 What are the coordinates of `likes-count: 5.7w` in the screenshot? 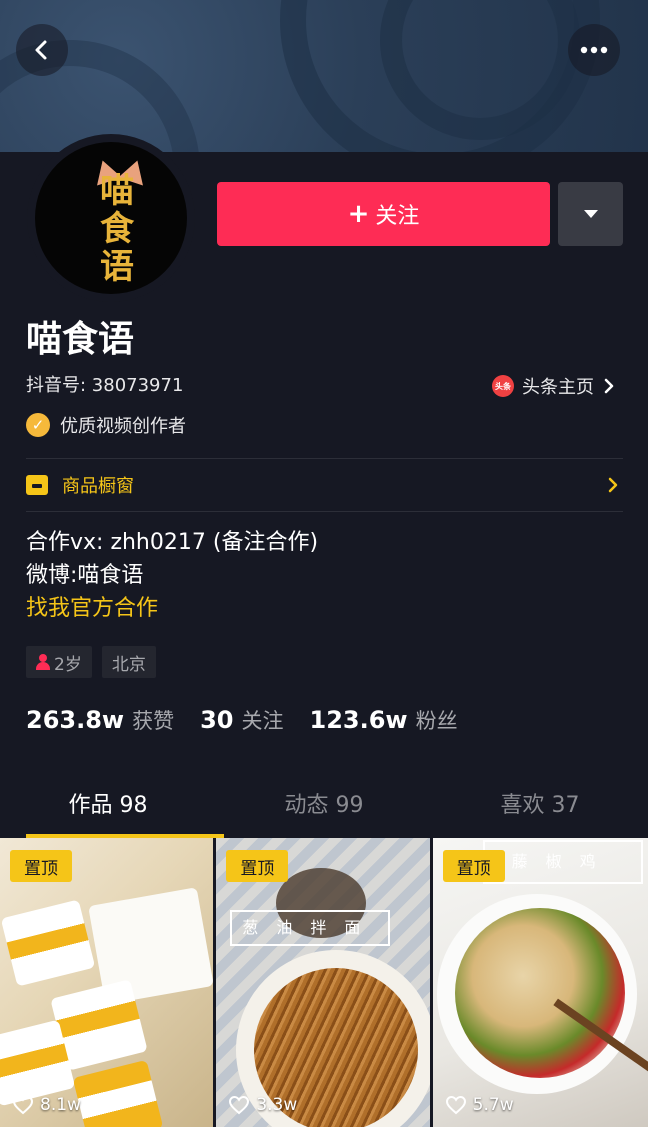 It's located at (493, 1105).